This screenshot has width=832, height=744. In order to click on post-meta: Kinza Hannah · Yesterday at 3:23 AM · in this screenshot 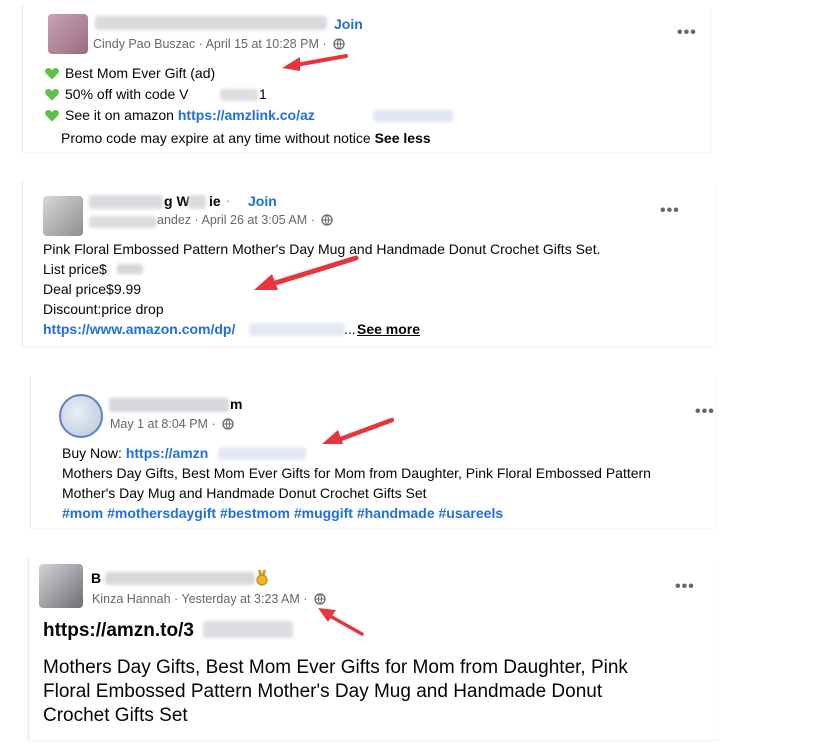, I will do `click(209, 599)`.